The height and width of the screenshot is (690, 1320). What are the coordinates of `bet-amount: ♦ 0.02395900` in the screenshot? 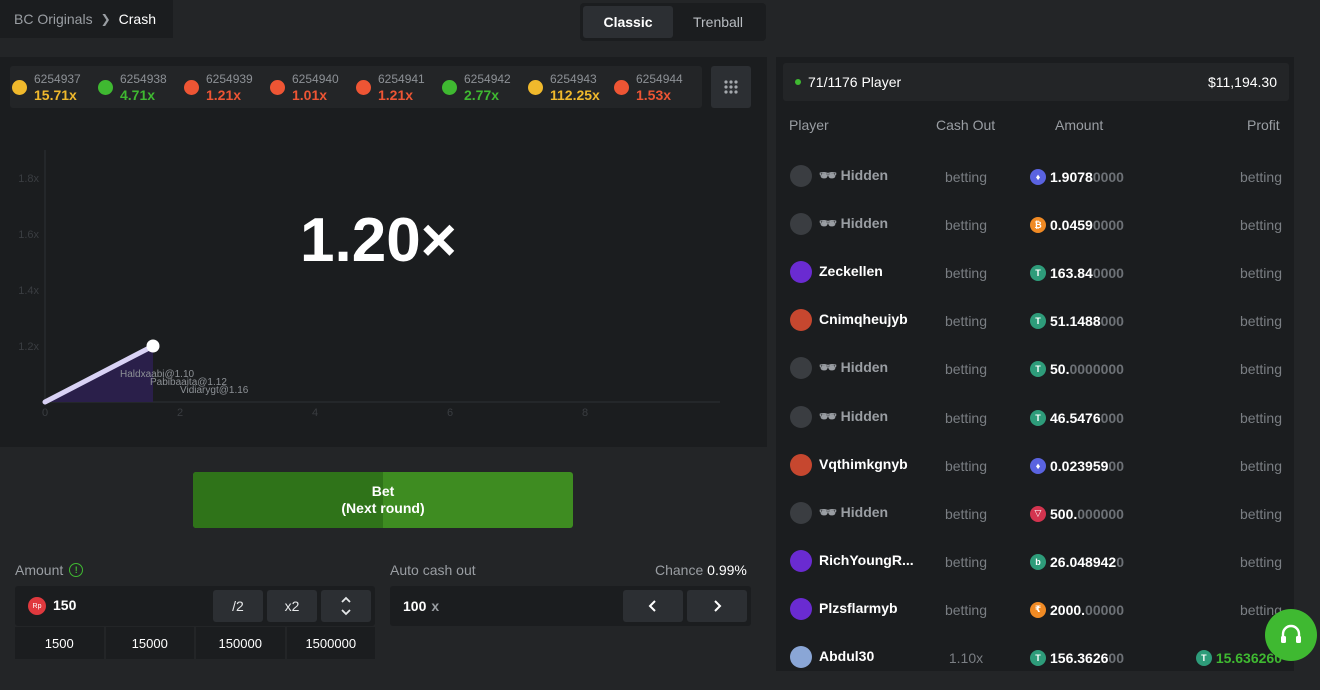 It's located at (1077, 465).